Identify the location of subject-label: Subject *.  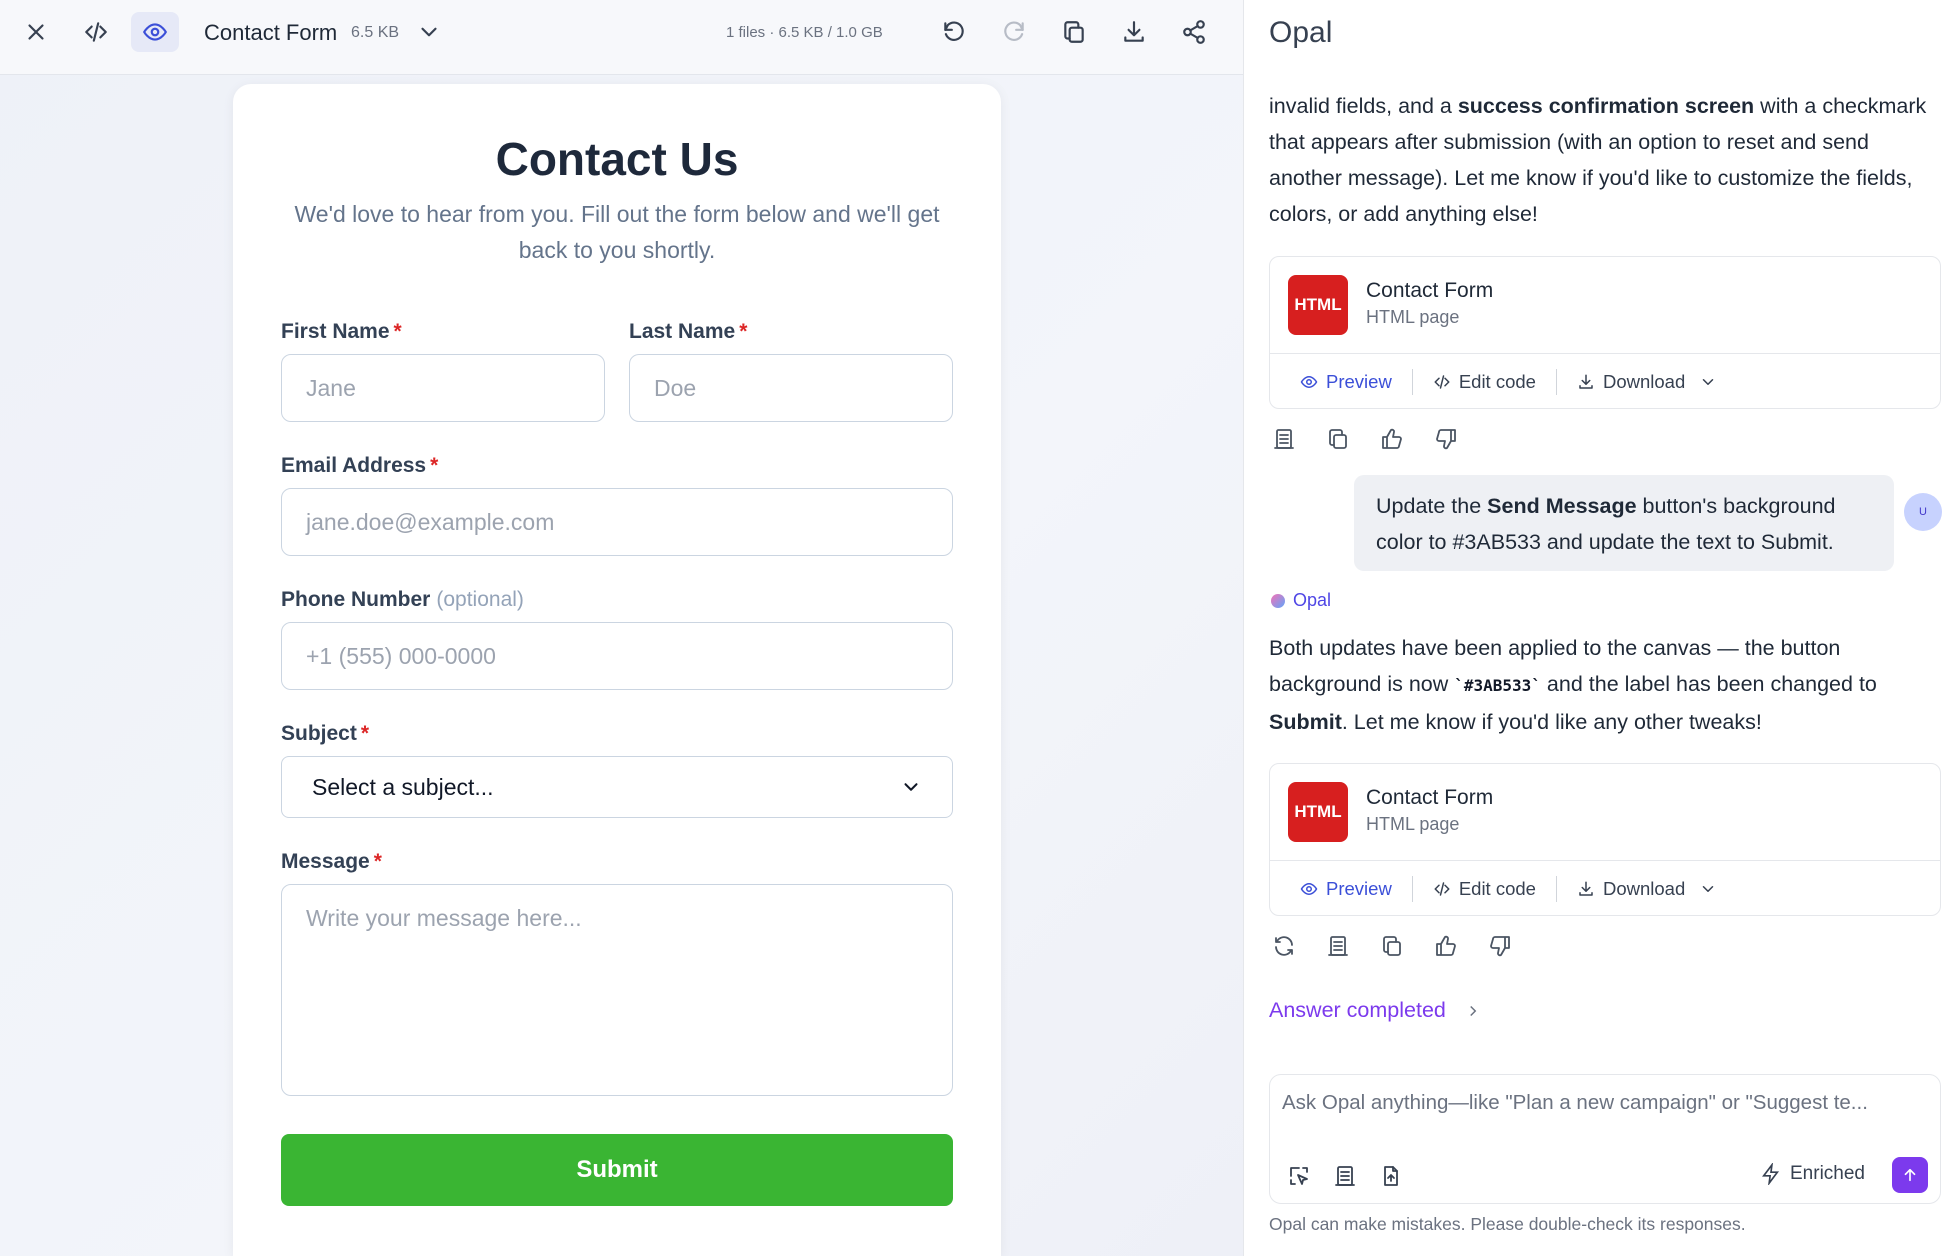
(325, 734).